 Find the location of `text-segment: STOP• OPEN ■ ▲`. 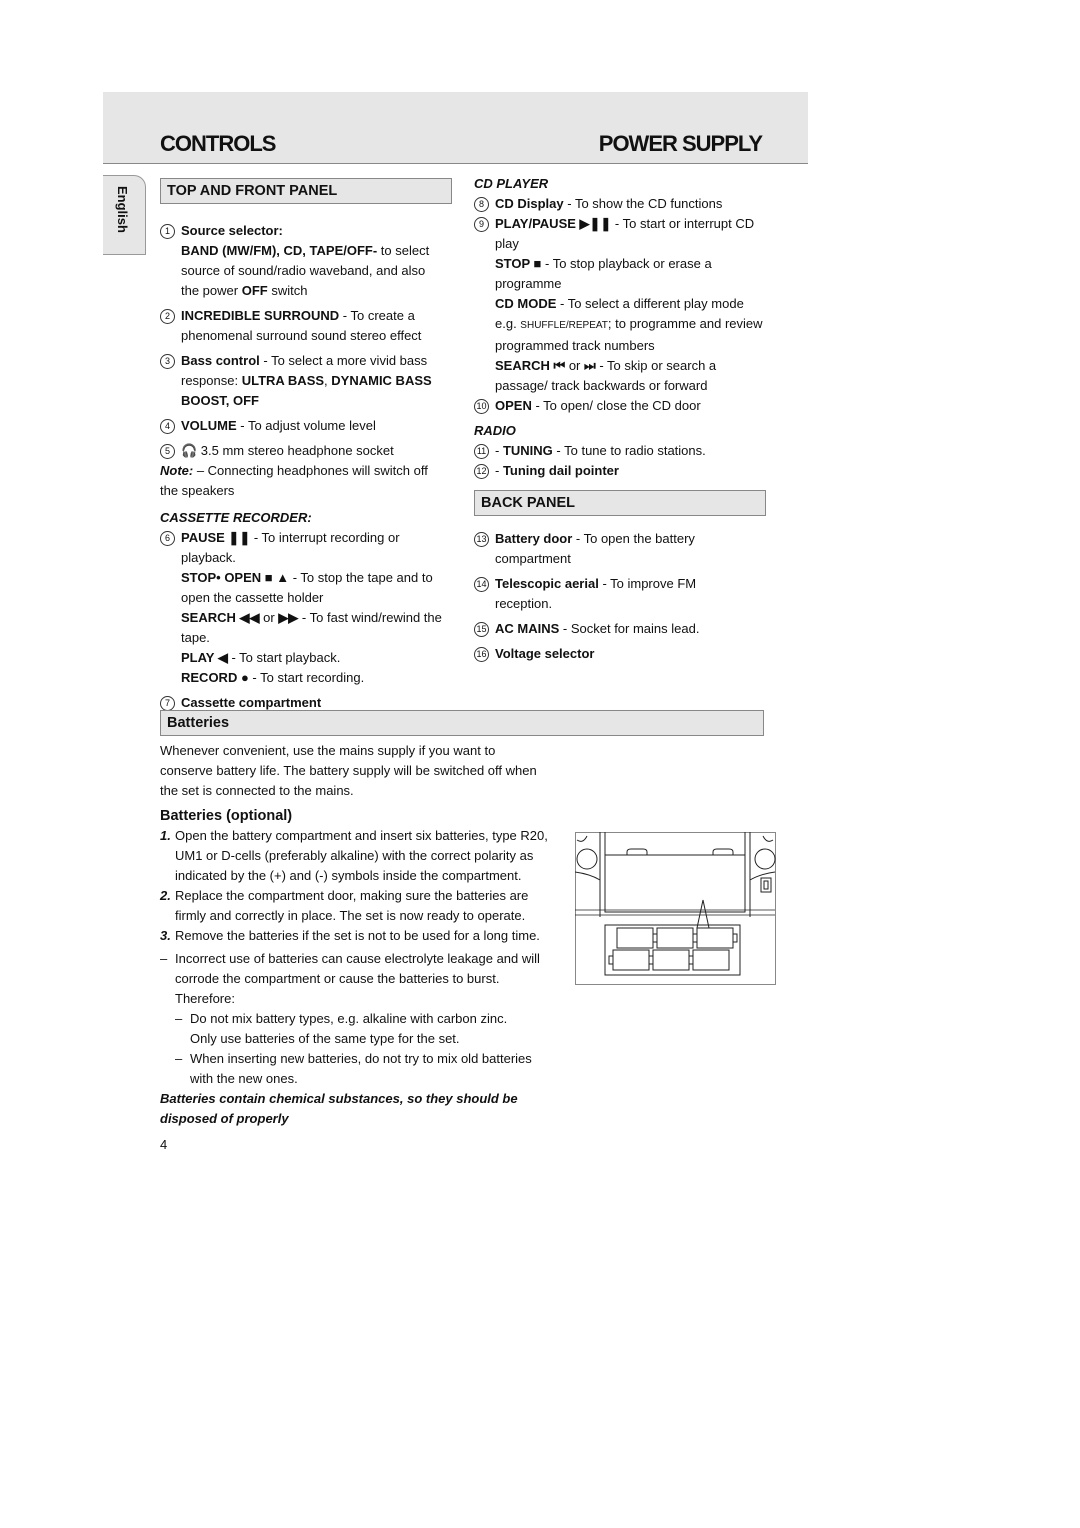

text-segment: STOP• OPEN ■ ▲ is located at coordinates (235, 577).